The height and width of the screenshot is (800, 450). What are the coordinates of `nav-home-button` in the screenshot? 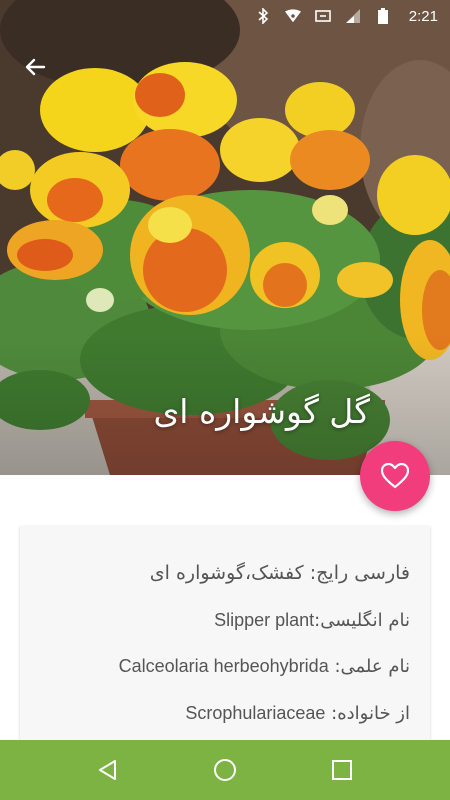 It's located at (225, 770).